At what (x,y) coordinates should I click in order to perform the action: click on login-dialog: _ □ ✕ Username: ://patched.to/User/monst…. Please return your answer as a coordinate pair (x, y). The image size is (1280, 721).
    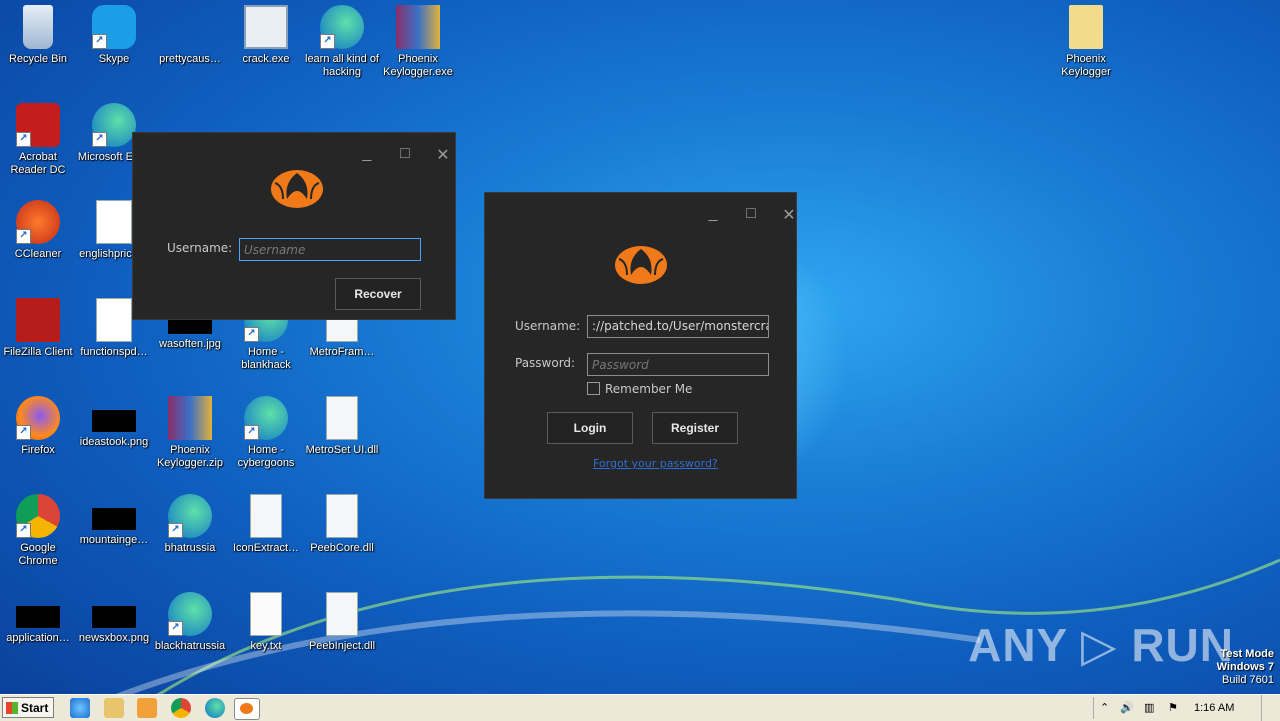
    Looking at the image, I should click on (640, 345).